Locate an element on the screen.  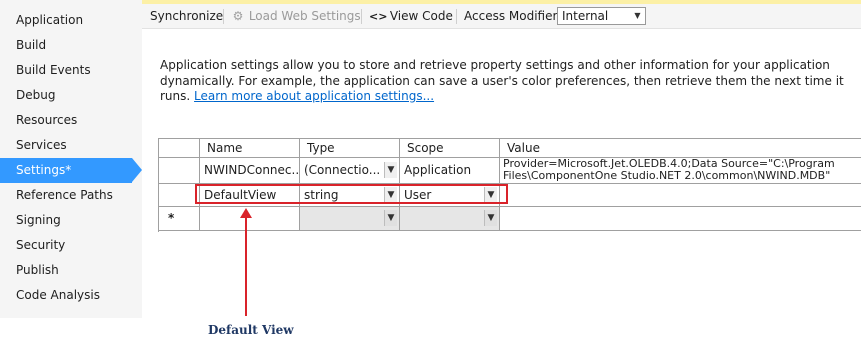
new-scope-combo: ▼ is located at coordinates (450, 219).